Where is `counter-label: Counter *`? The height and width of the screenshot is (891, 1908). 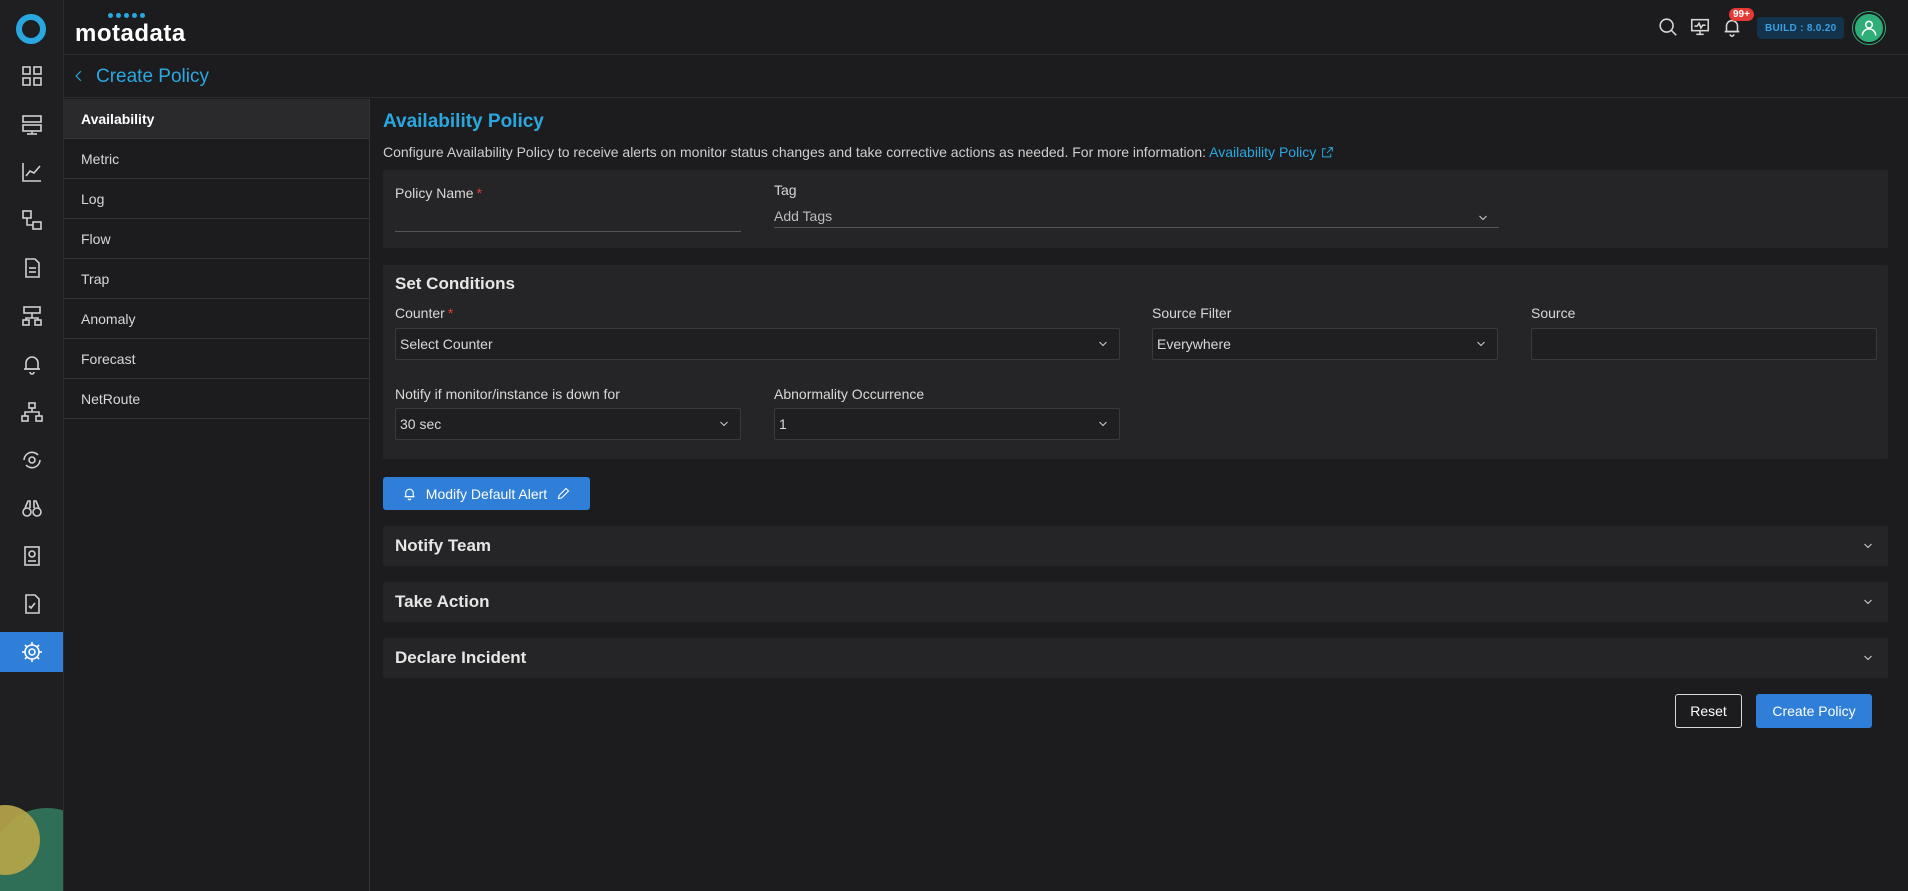 counter-label: Counter * is located at coordinates (424, 313).